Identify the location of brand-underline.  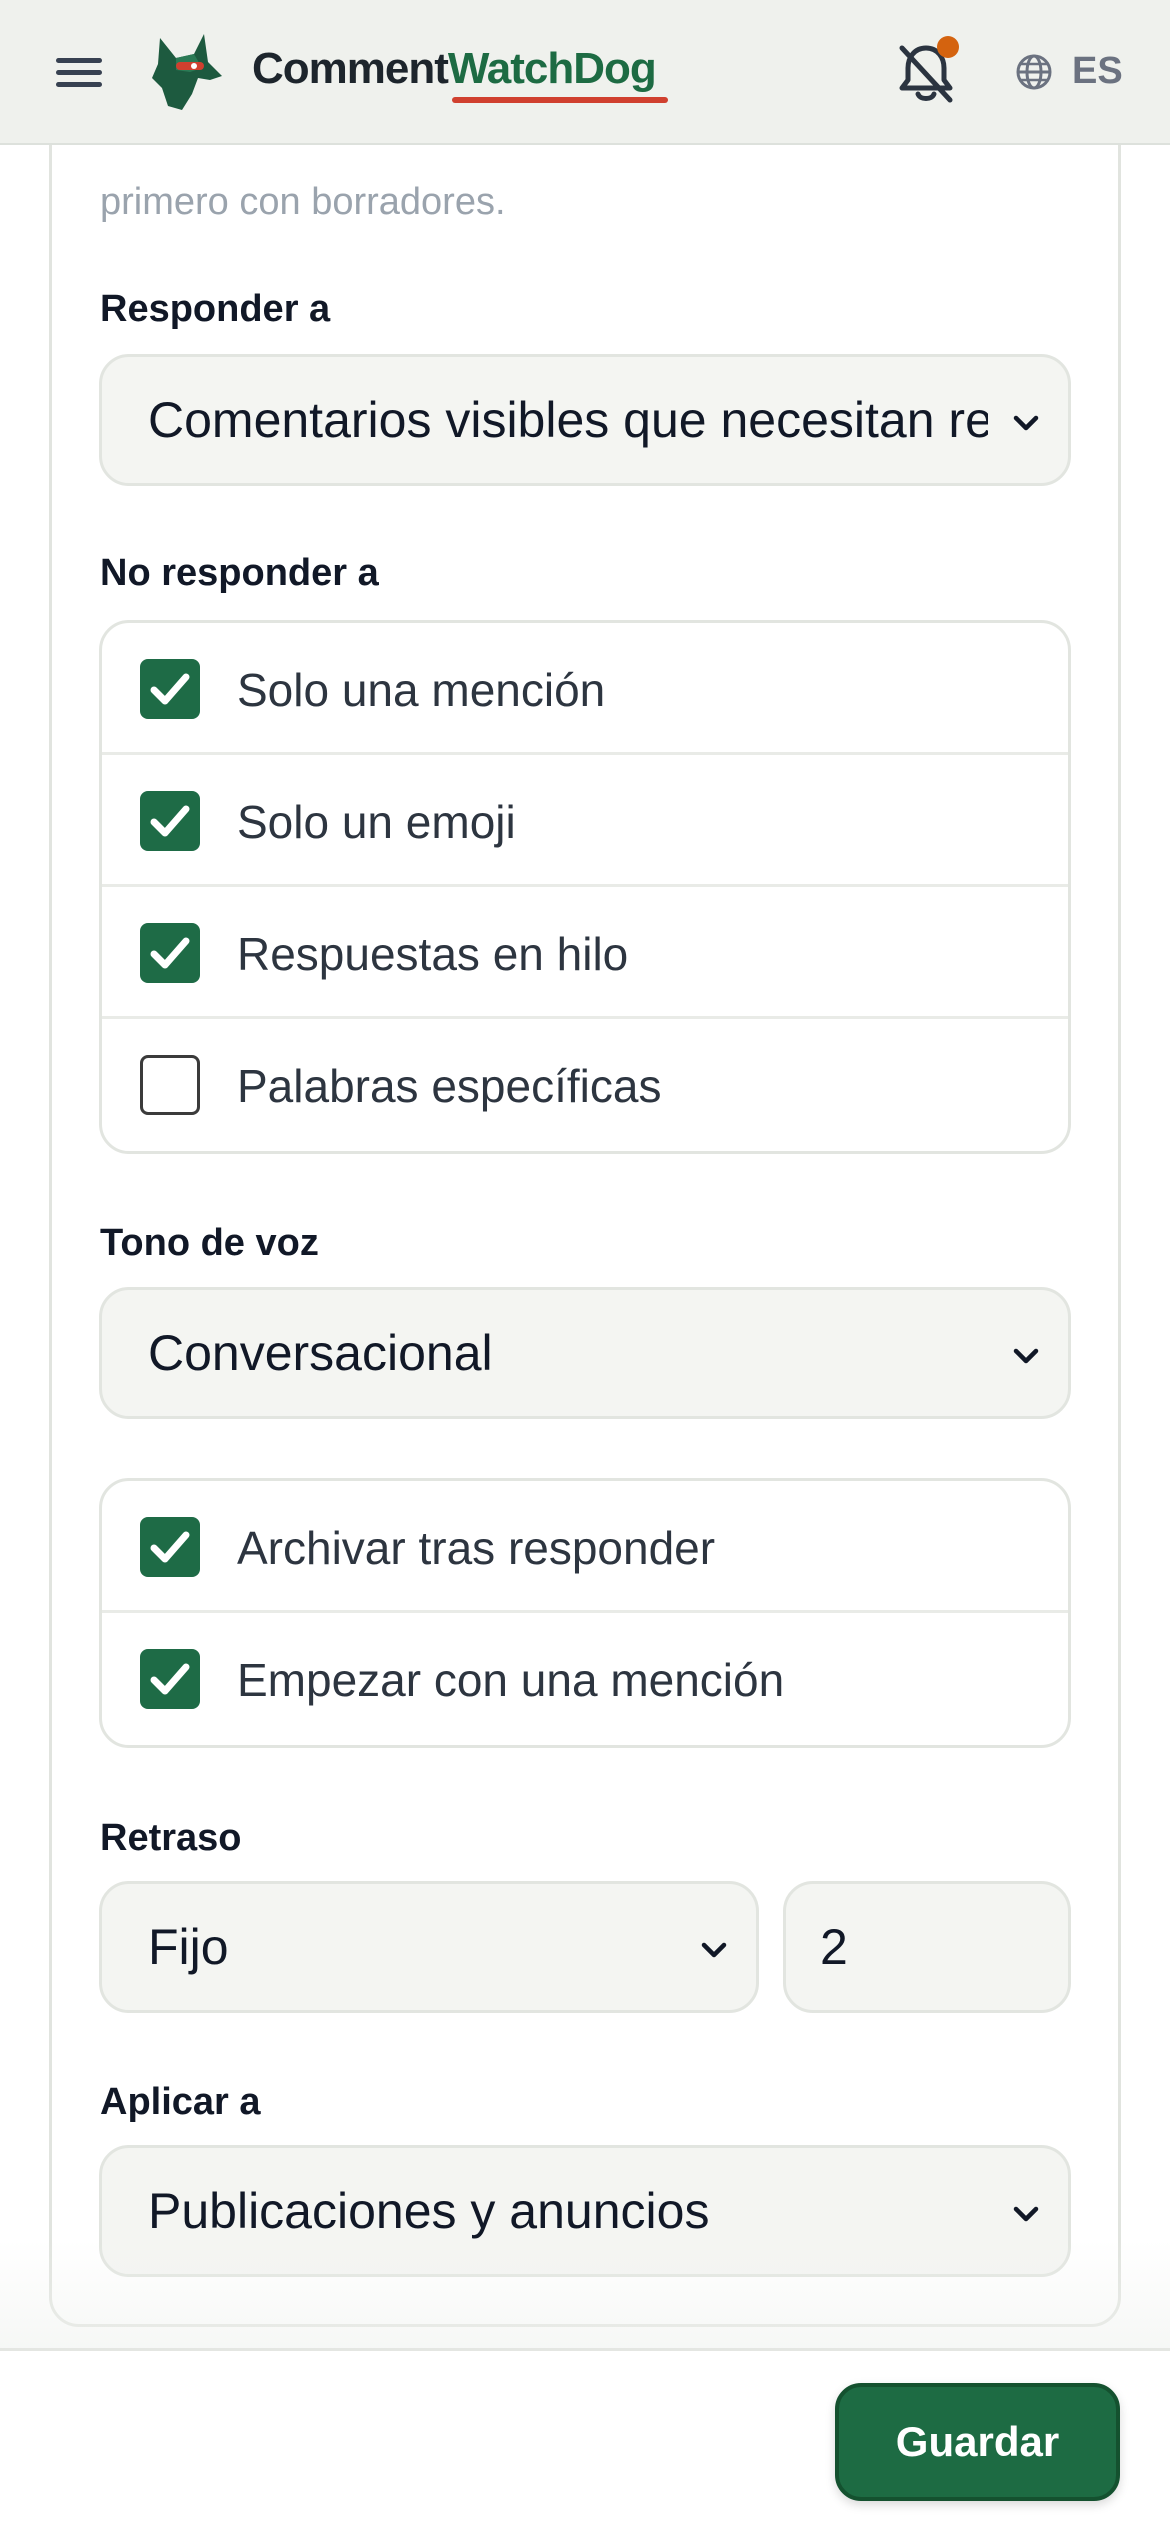
(560, 100).